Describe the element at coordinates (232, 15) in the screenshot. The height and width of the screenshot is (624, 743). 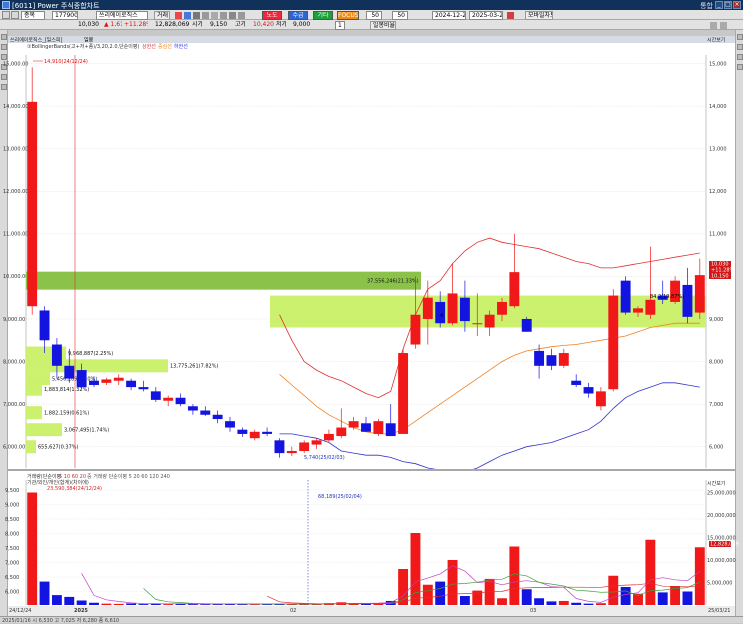
I see `grid-icon` at that location.